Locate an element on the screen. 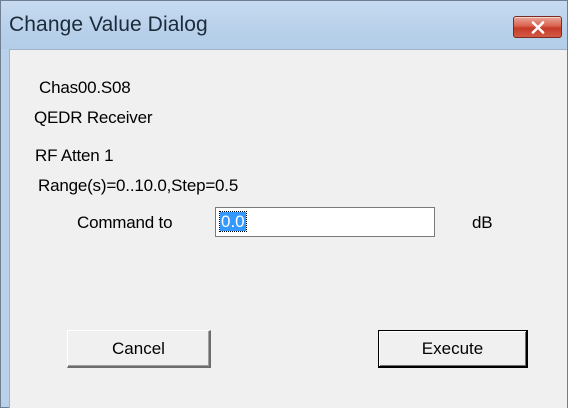 Image resolution: width=568 pixels, height=408 pixels. parameter-name-label: RF Atten 1 is located at coordinates (74, 155).